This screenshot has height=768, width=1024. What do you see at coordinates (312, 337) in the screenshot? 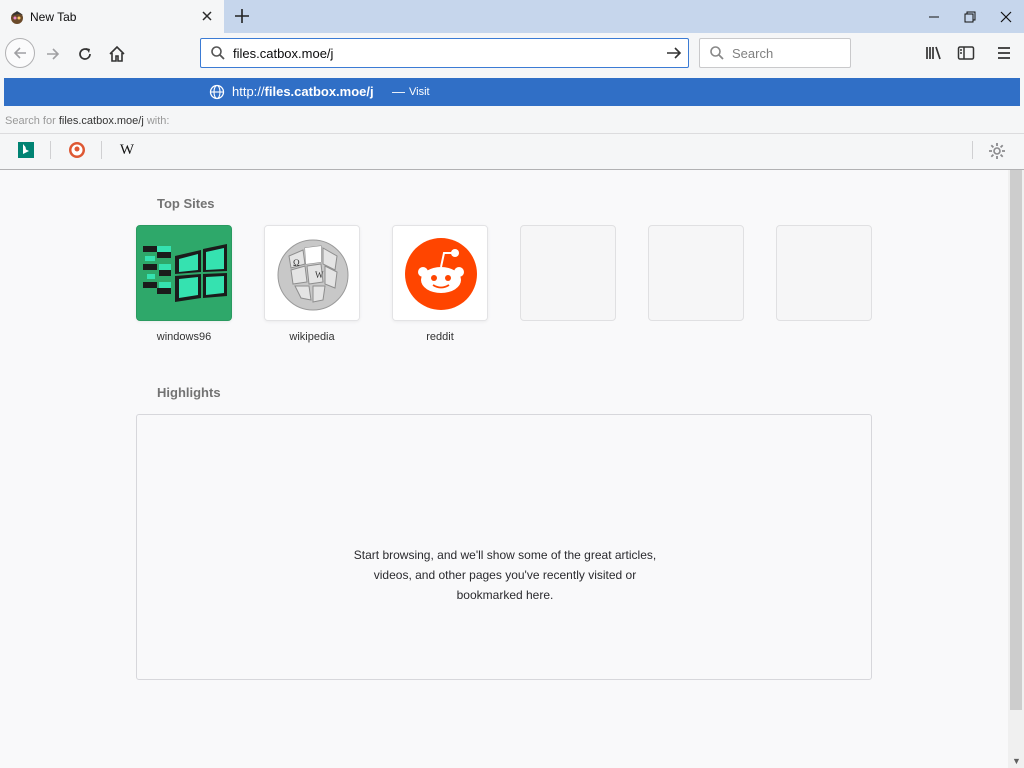
I see `top-site-label: wikipedia` at bounding box center [312, 337].